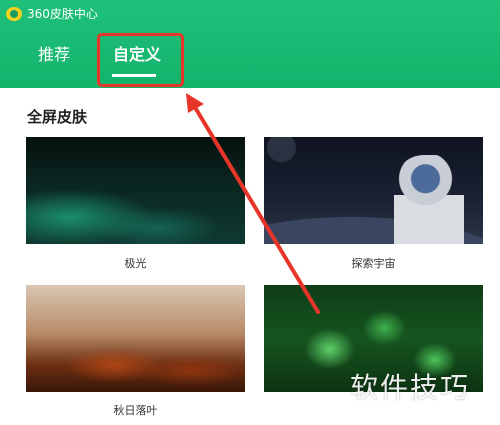 Image resolution: width=500 pixels, height=425 pixels. I want to click on annotation-arrow, so click(253, 203).